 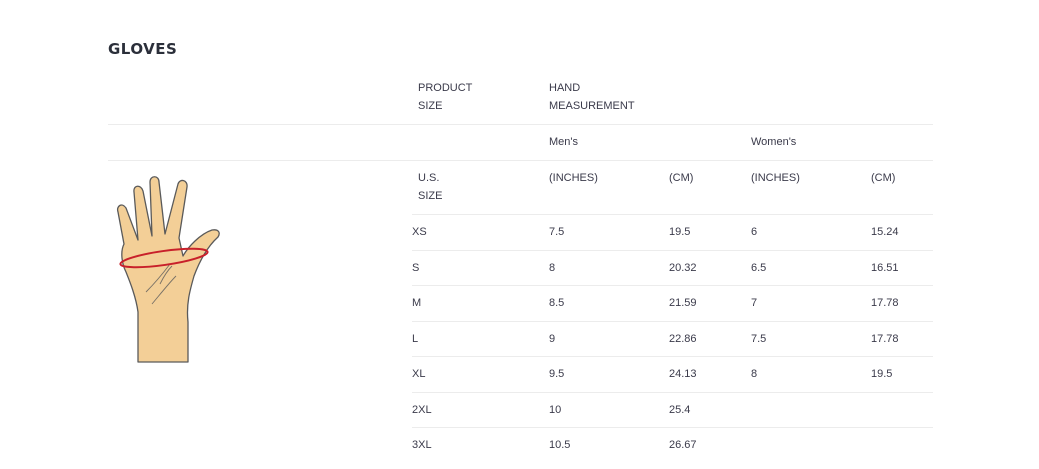 I want to click on womens-inches-cell: 6.5, so click(x=759, y=268).